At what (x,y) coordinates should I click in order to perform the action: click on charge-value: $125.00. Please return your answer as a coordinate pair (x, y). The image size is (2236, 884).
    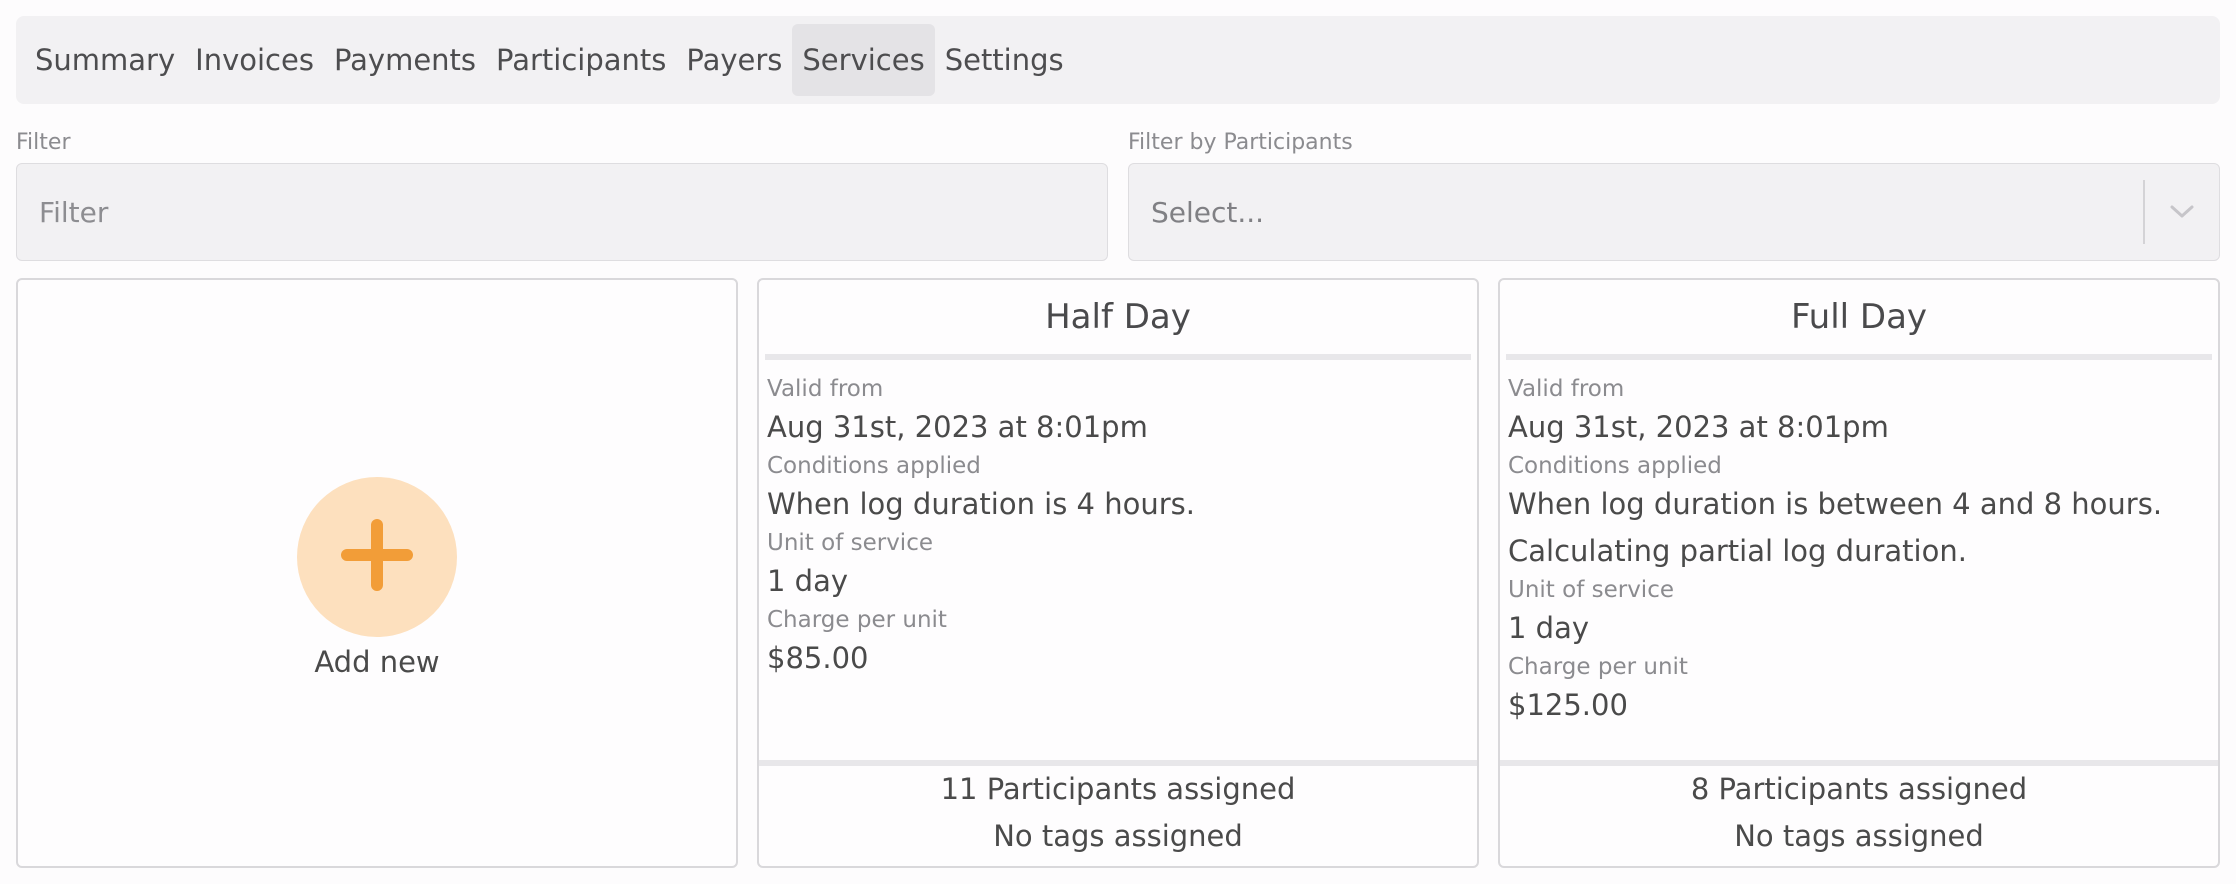
    Looking at the image, I should click on (1568, 705).